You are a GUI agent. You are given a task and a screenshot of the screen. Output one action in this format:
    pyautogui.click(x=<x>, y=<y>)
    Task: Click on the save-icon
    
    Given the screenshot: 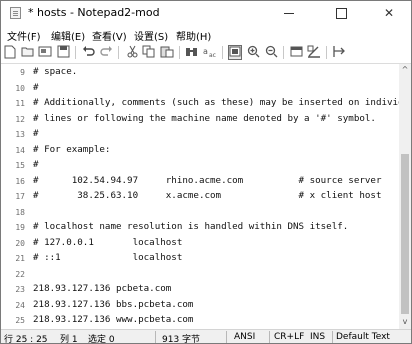 What is the action you would take?
    pyautogui.click(x=63, y=52)
    